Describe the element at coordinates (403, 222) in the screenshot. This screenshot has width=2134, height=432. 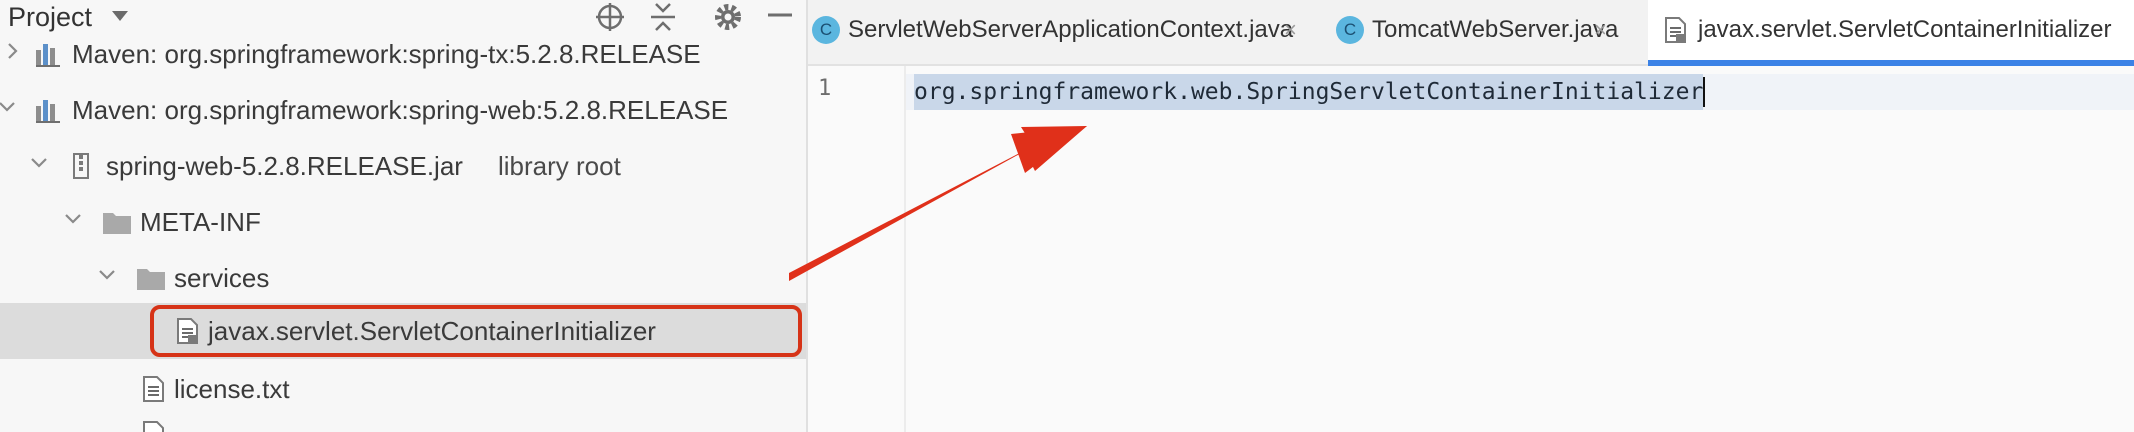
I see `tree-item-meta-inf-folder: META-INF` at that location.